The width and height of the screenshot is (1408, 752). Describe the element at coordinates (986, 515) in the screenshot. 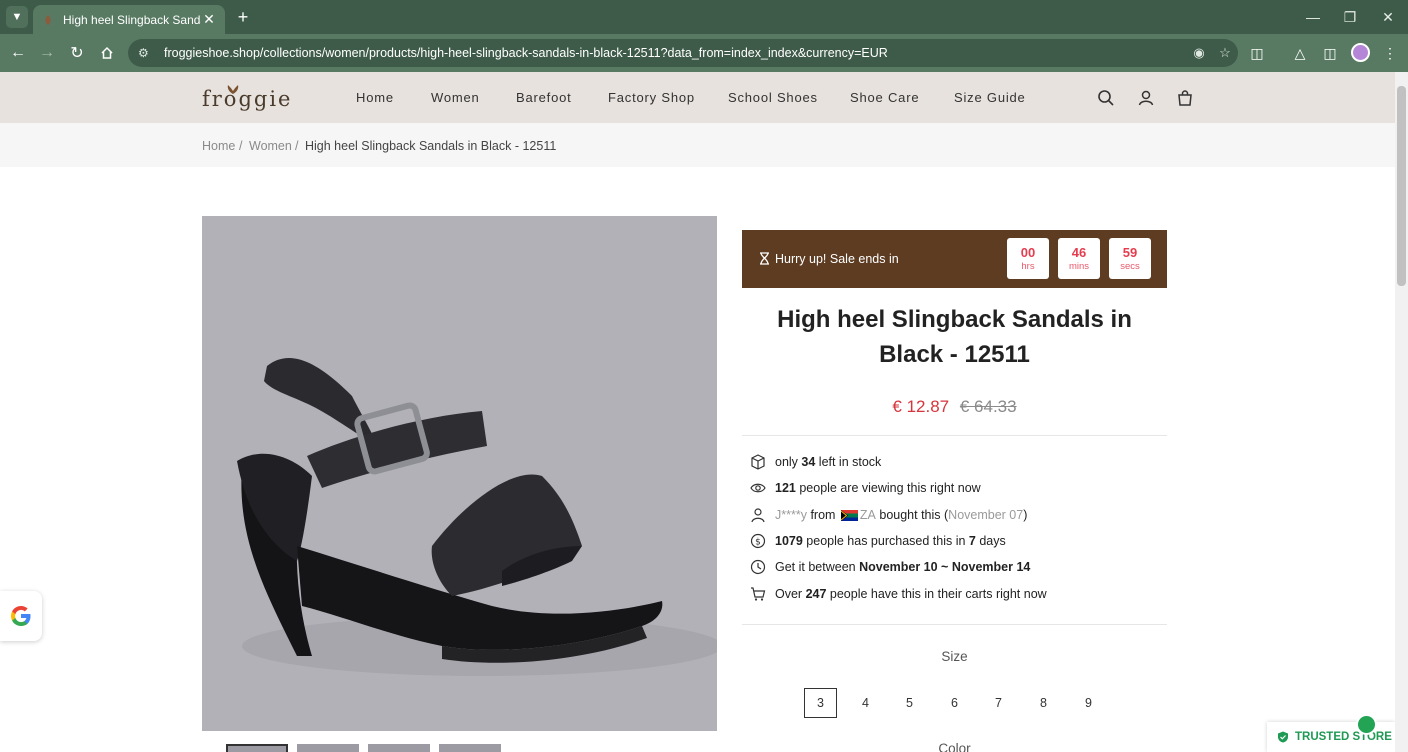

I see `buyer-date: November 07` at that location.